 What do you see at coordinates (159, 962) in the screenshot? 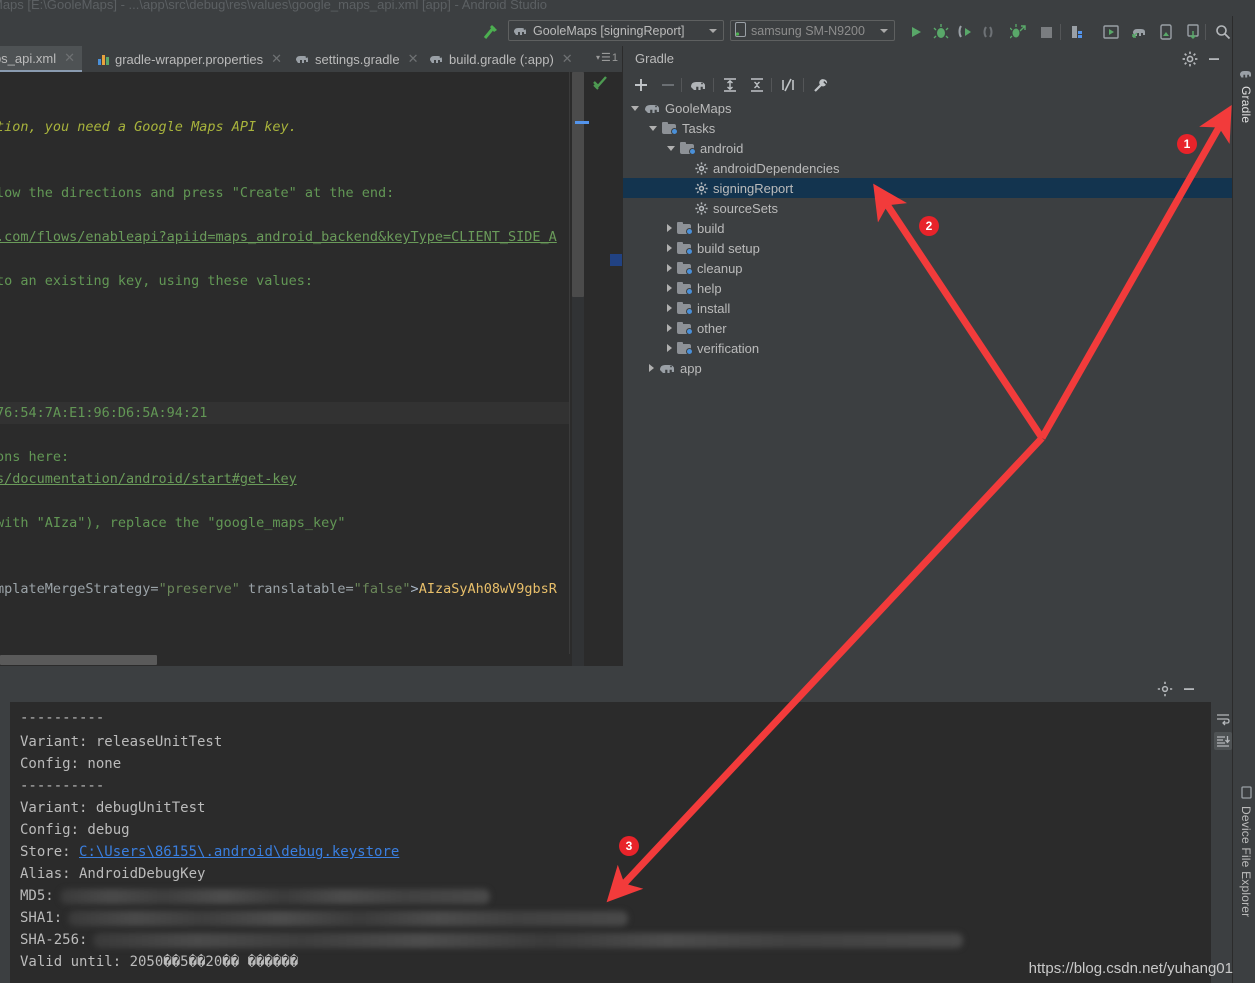
I see `console-line: Valid until: 2050��5��20�� ������` at bounding box center [159, 962].